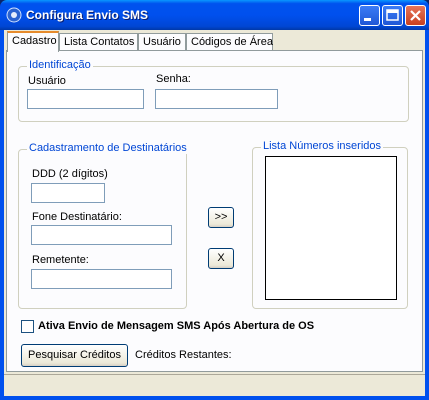  What do you see at coordinates (214, 15) in the screenshot?
I see `title-bar: Configura Envio SMS` at bounding box center [214, 15].